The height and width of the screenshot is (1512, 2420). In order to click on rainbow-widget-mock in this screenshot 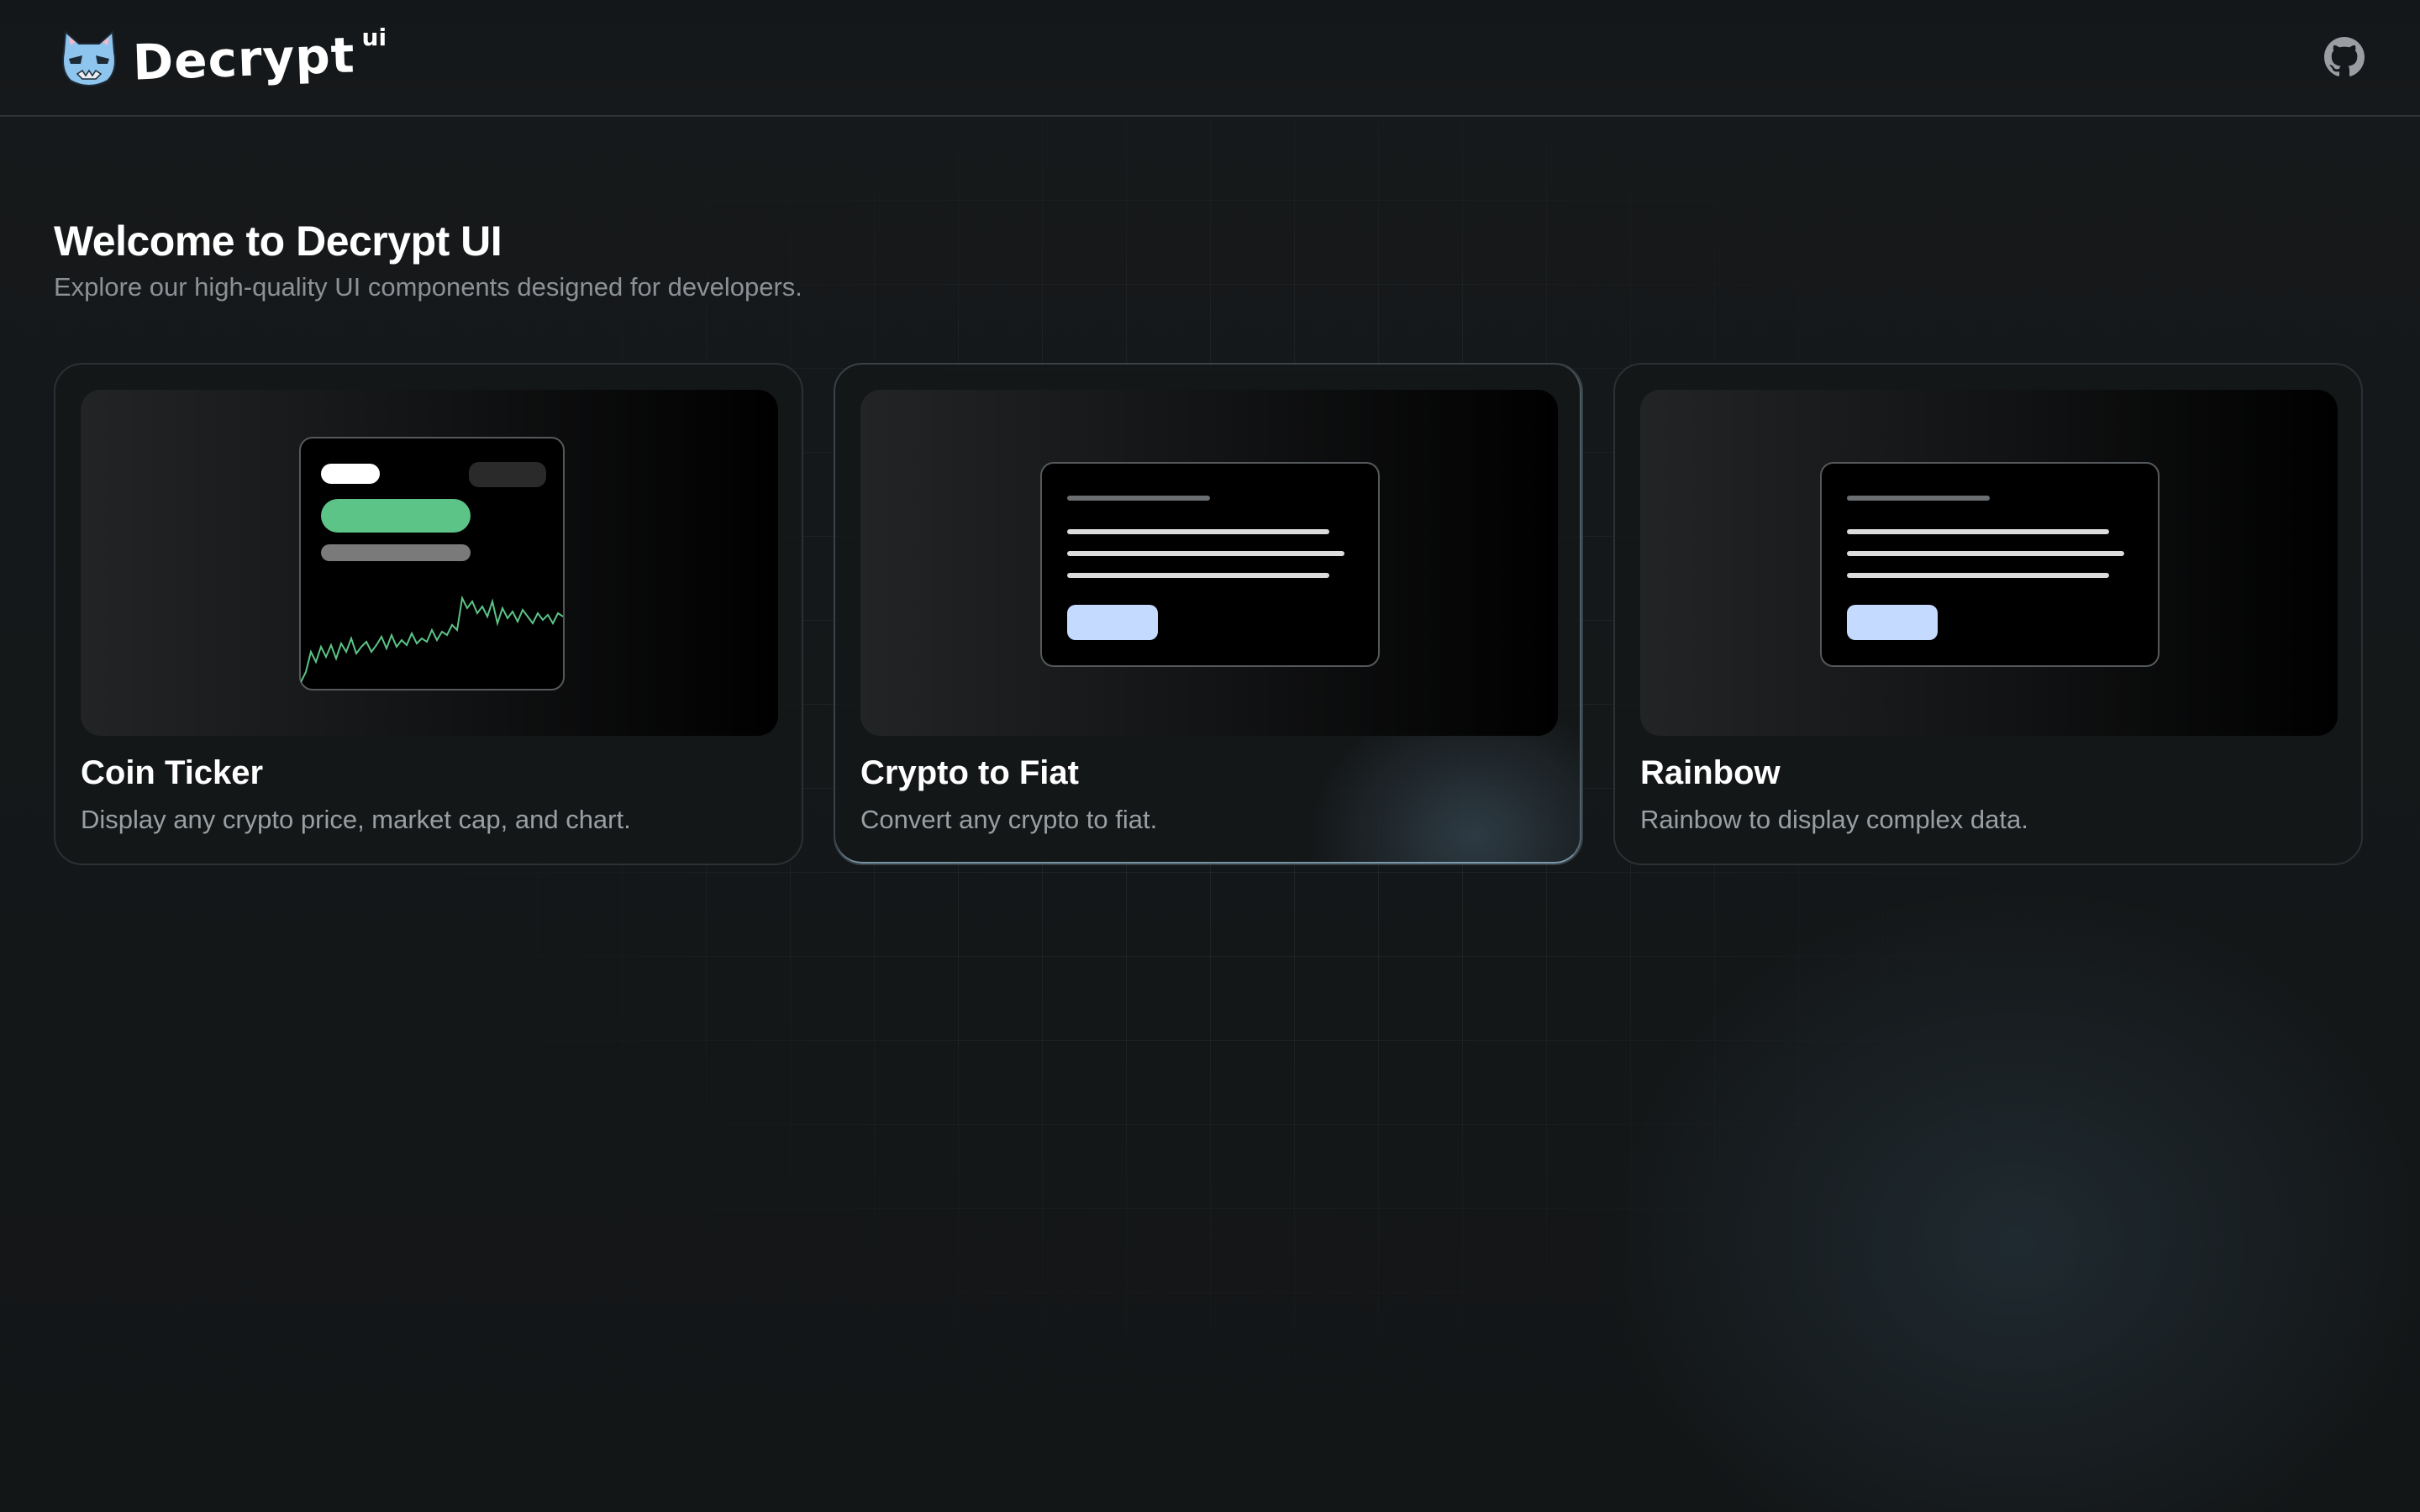, I will do `click(1990, 564)`.